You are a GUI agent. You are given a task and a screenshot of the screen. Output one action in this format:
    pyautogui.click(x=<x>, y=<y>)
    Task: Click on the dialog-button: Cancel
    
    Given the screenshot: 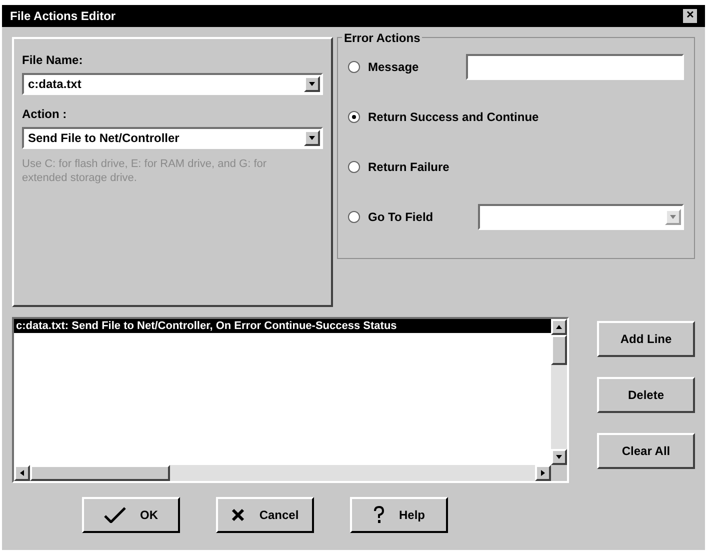 What is the action you would take?
    pyautogui.click(x=265, y=515)
    